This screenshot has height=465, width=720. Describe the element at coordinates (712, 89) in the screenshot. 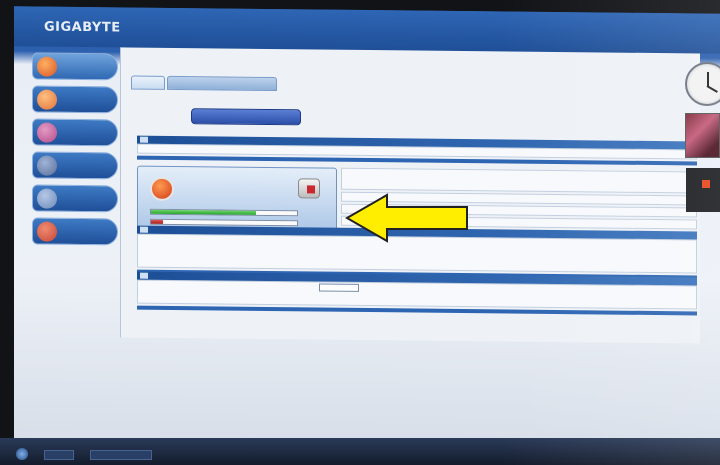

I see `clock-minute-hand` at that location.